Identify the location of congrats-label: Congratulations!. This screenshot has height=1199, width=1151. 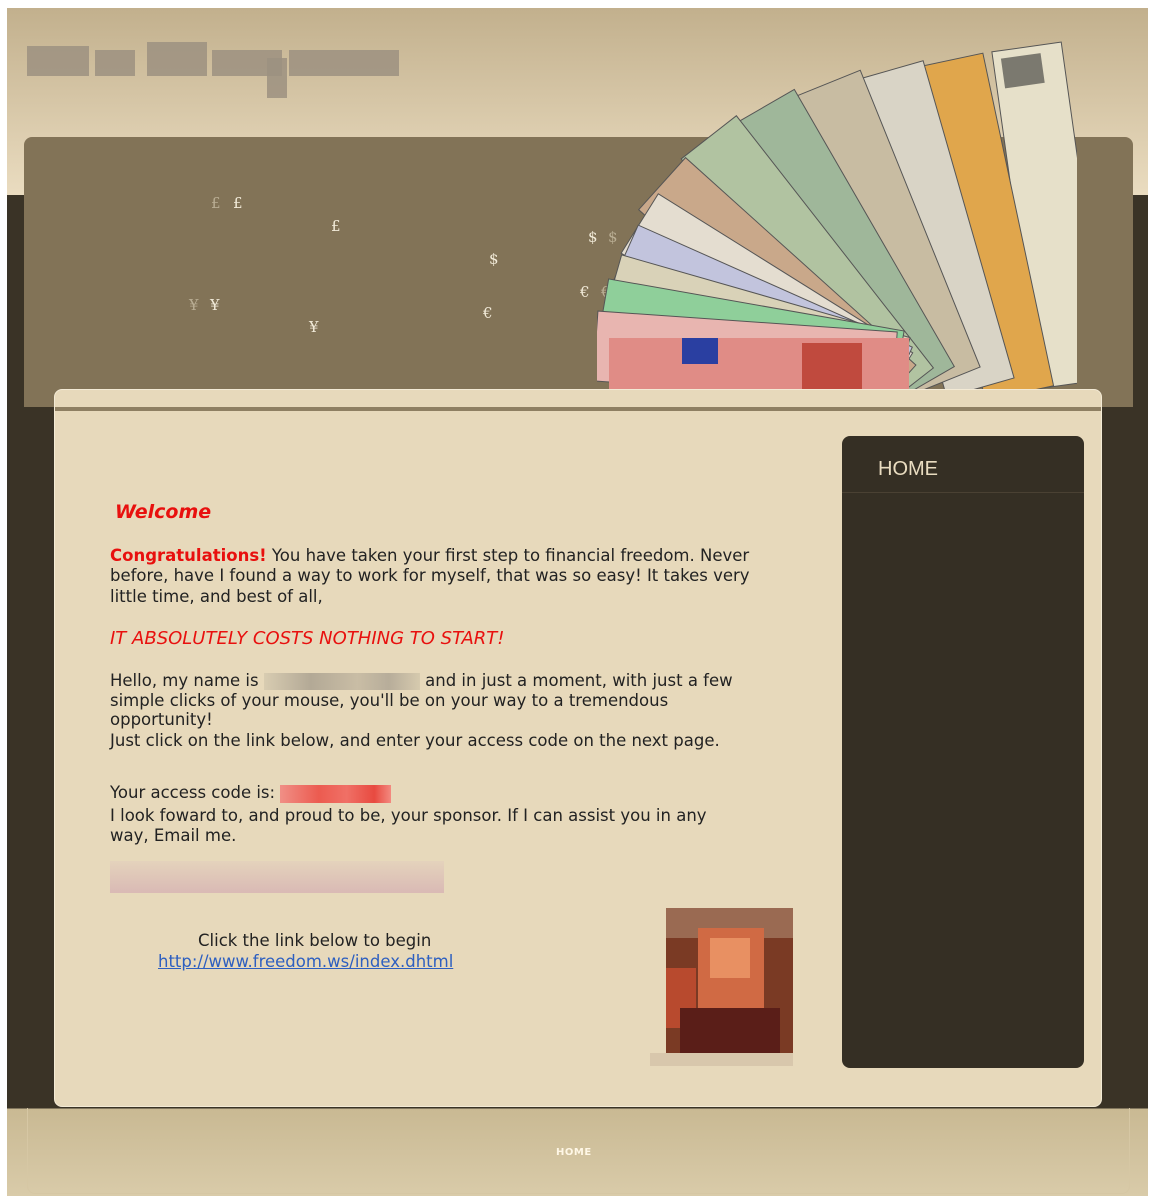
(188, 555).